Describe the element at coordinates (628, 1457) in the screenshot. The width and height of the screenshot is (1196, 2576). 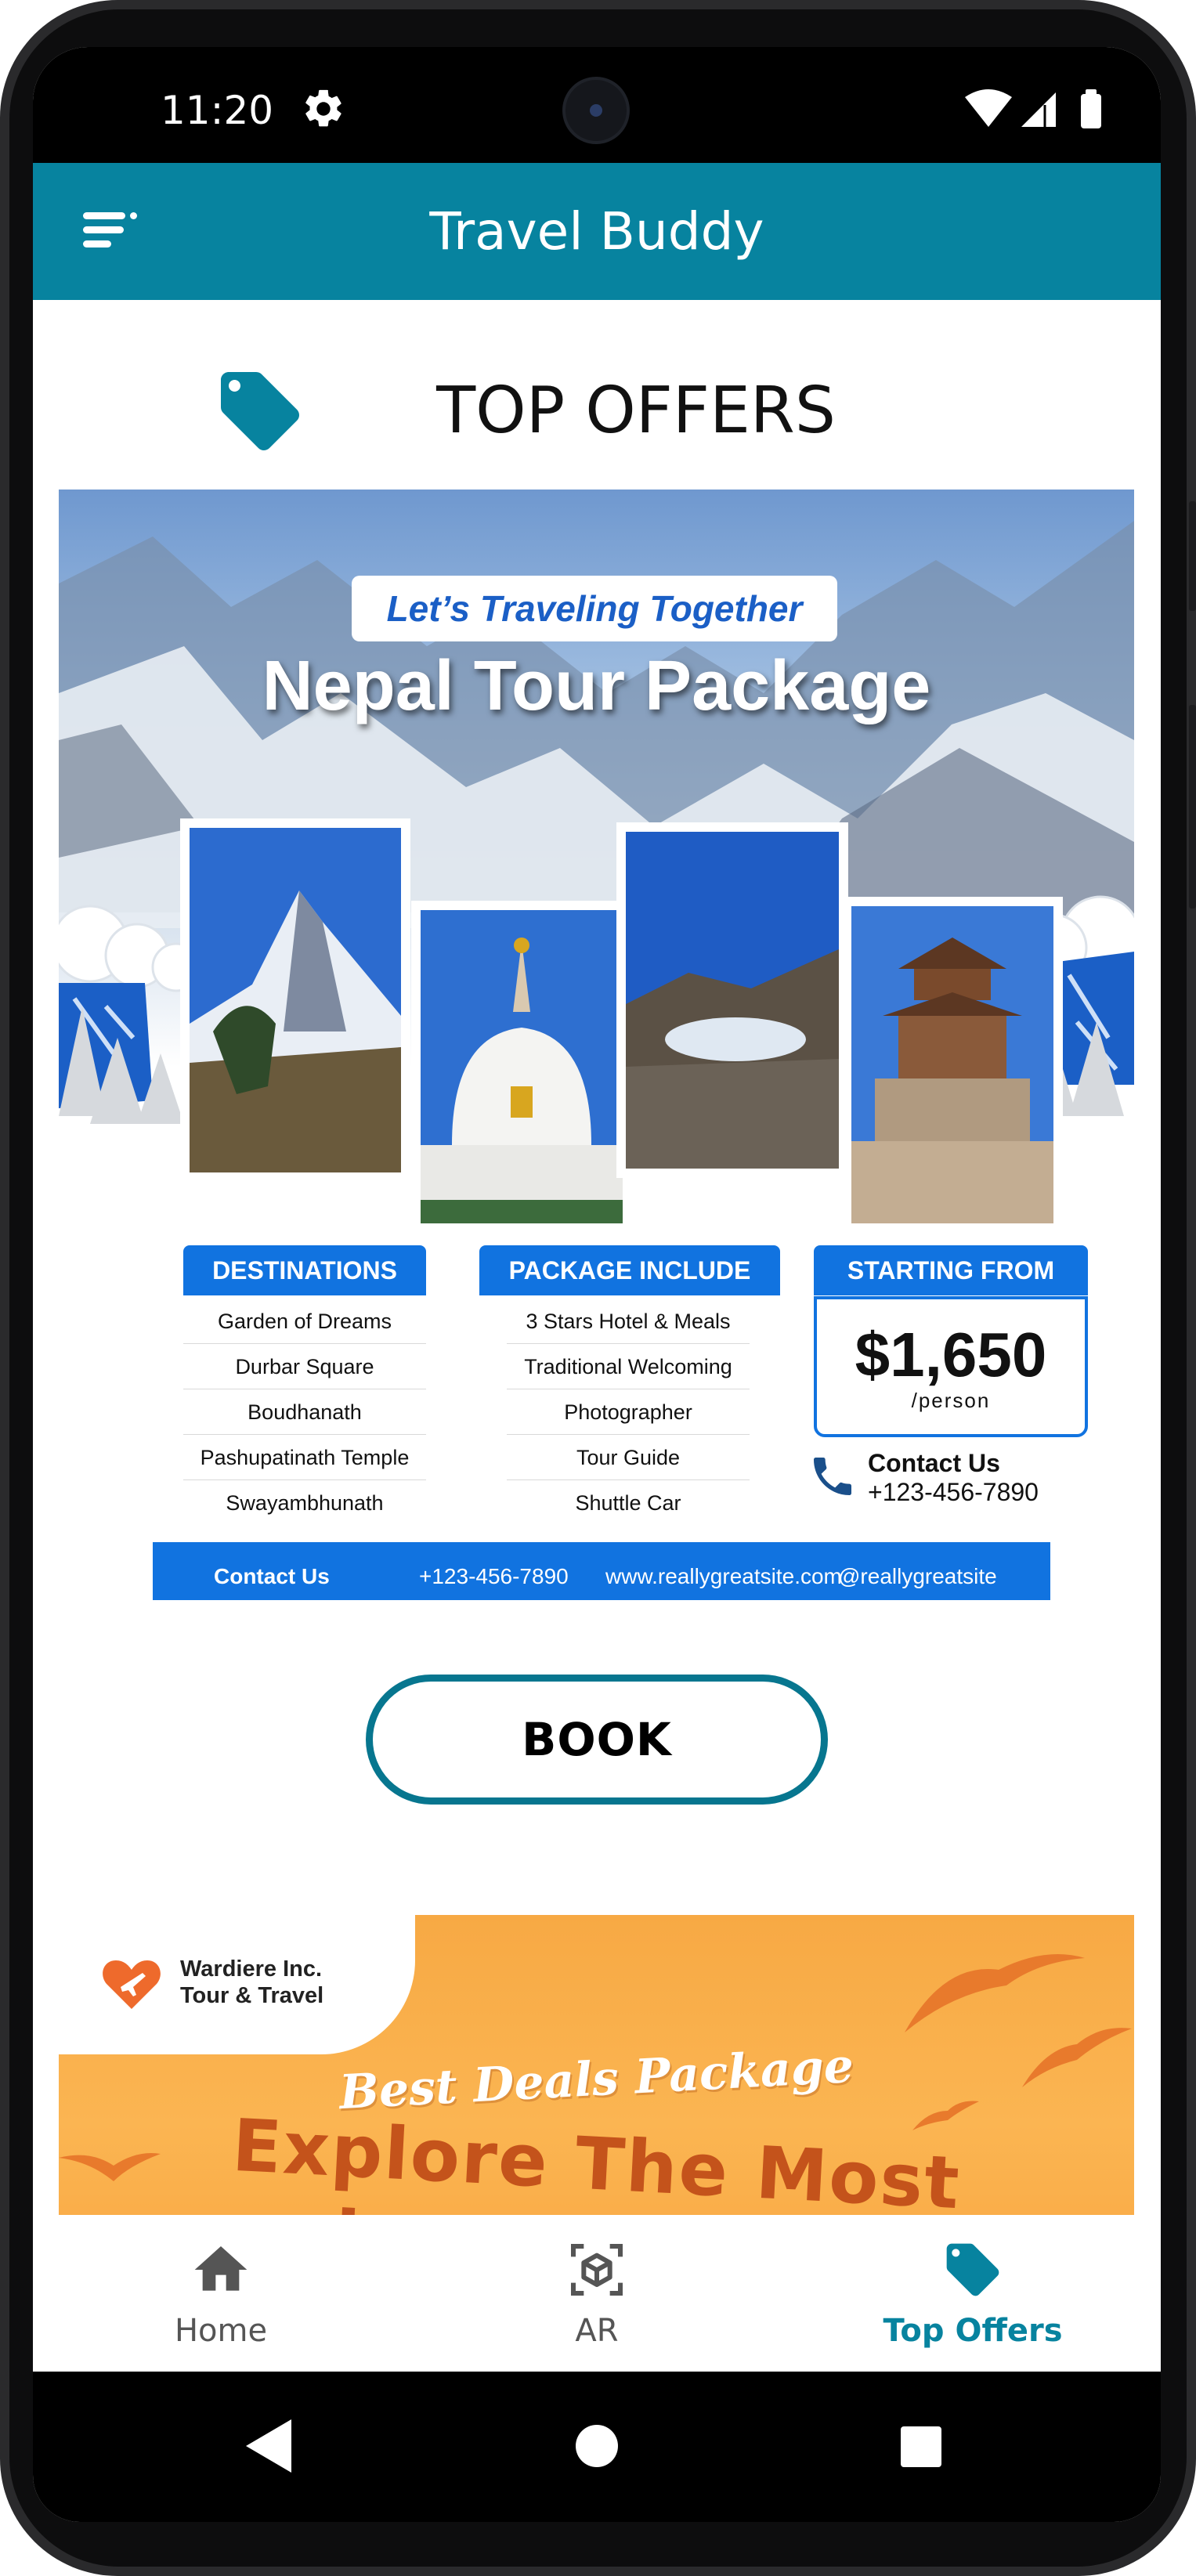
I see `package-item: Tour Guide` at that location.